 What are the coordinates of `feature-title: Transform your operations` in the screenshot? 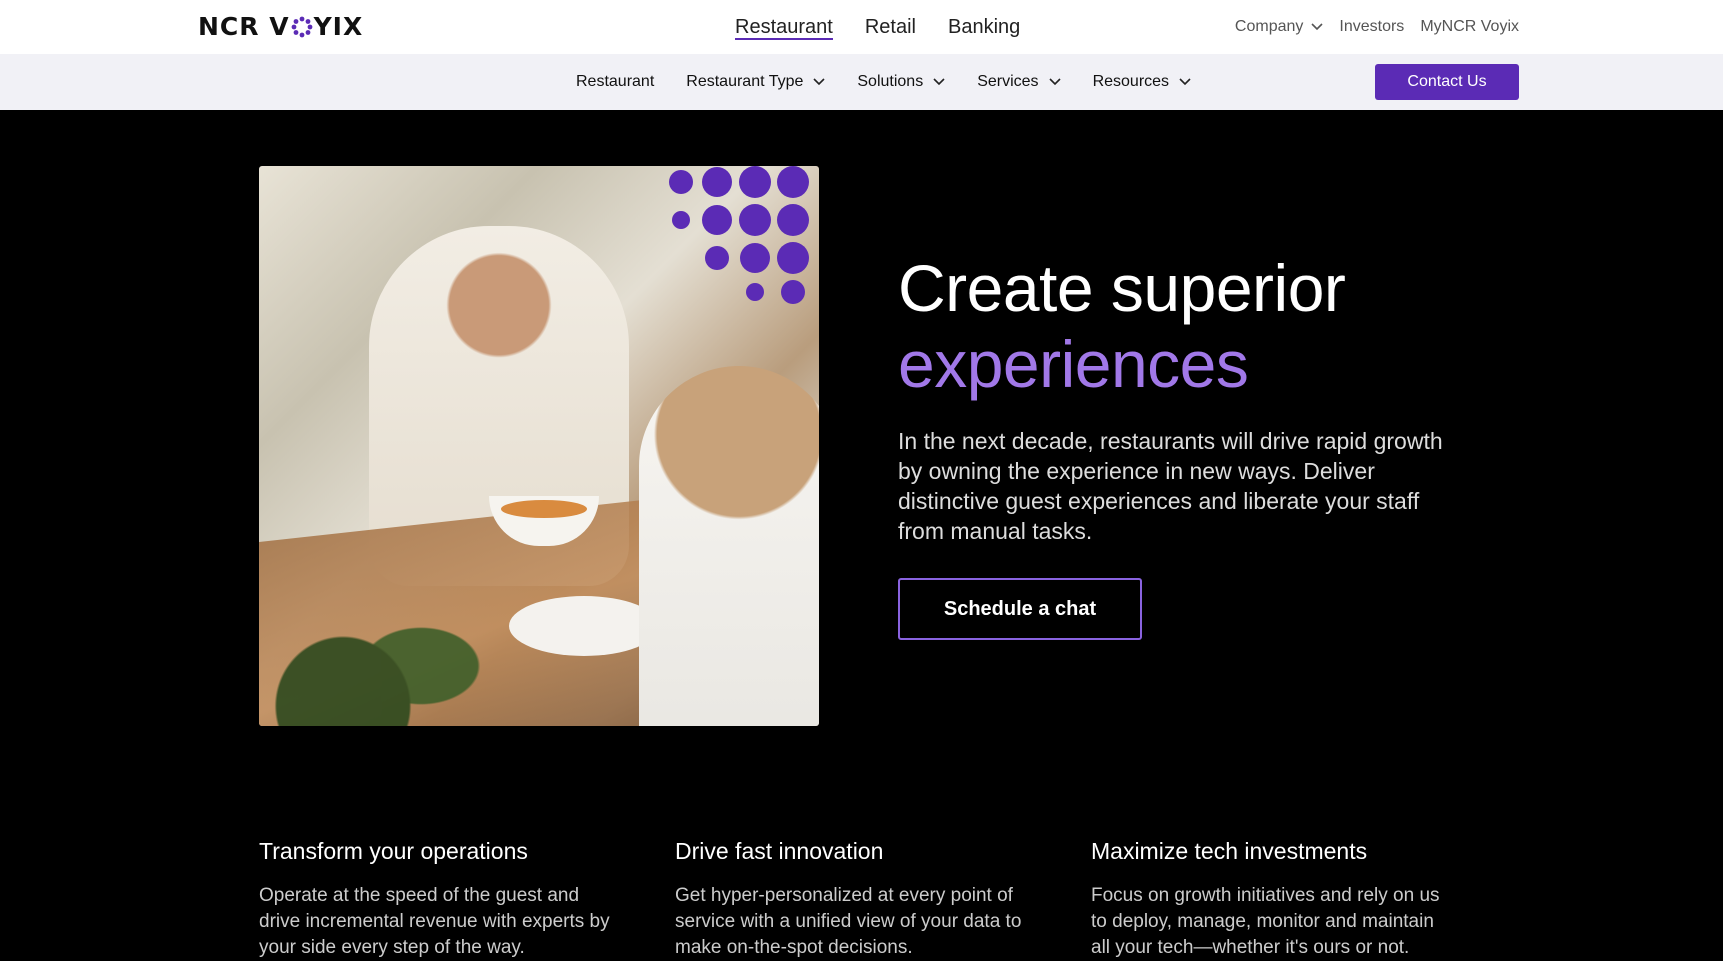 It's located at (393, 851).